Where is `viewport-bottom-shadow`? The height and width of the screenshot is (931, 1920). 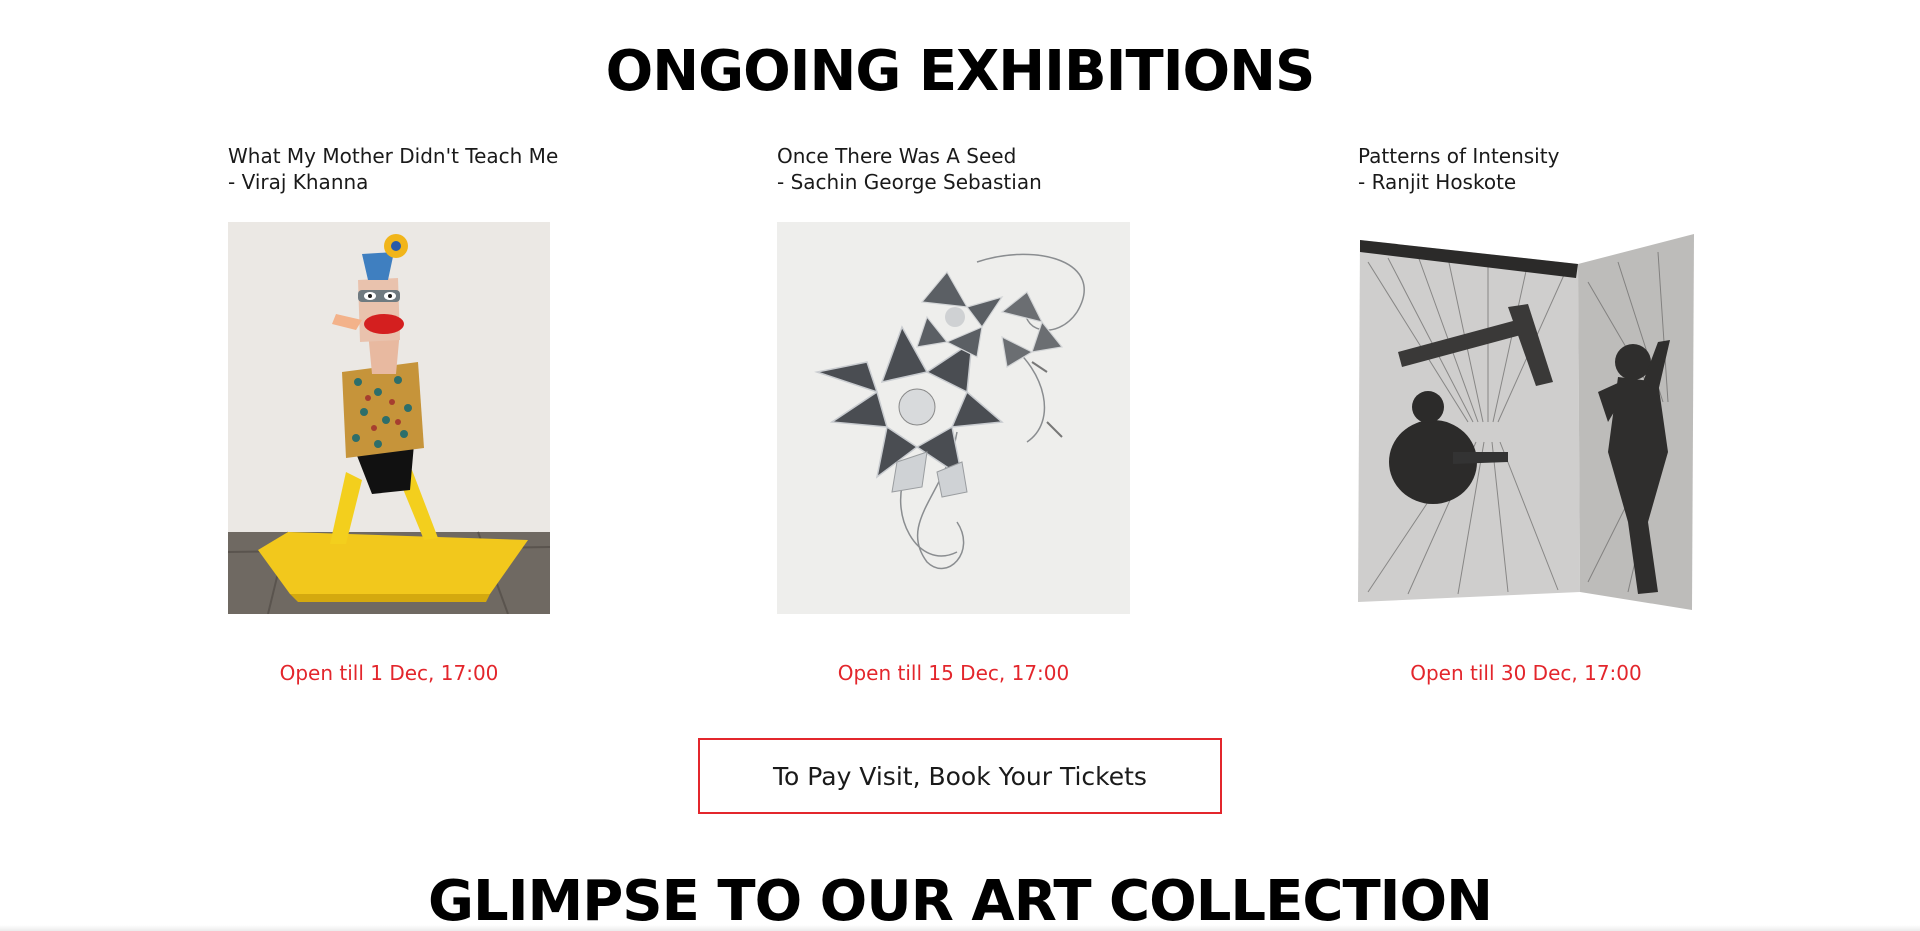
viewport-bottom-shadow is located at coordinates (960, 928).